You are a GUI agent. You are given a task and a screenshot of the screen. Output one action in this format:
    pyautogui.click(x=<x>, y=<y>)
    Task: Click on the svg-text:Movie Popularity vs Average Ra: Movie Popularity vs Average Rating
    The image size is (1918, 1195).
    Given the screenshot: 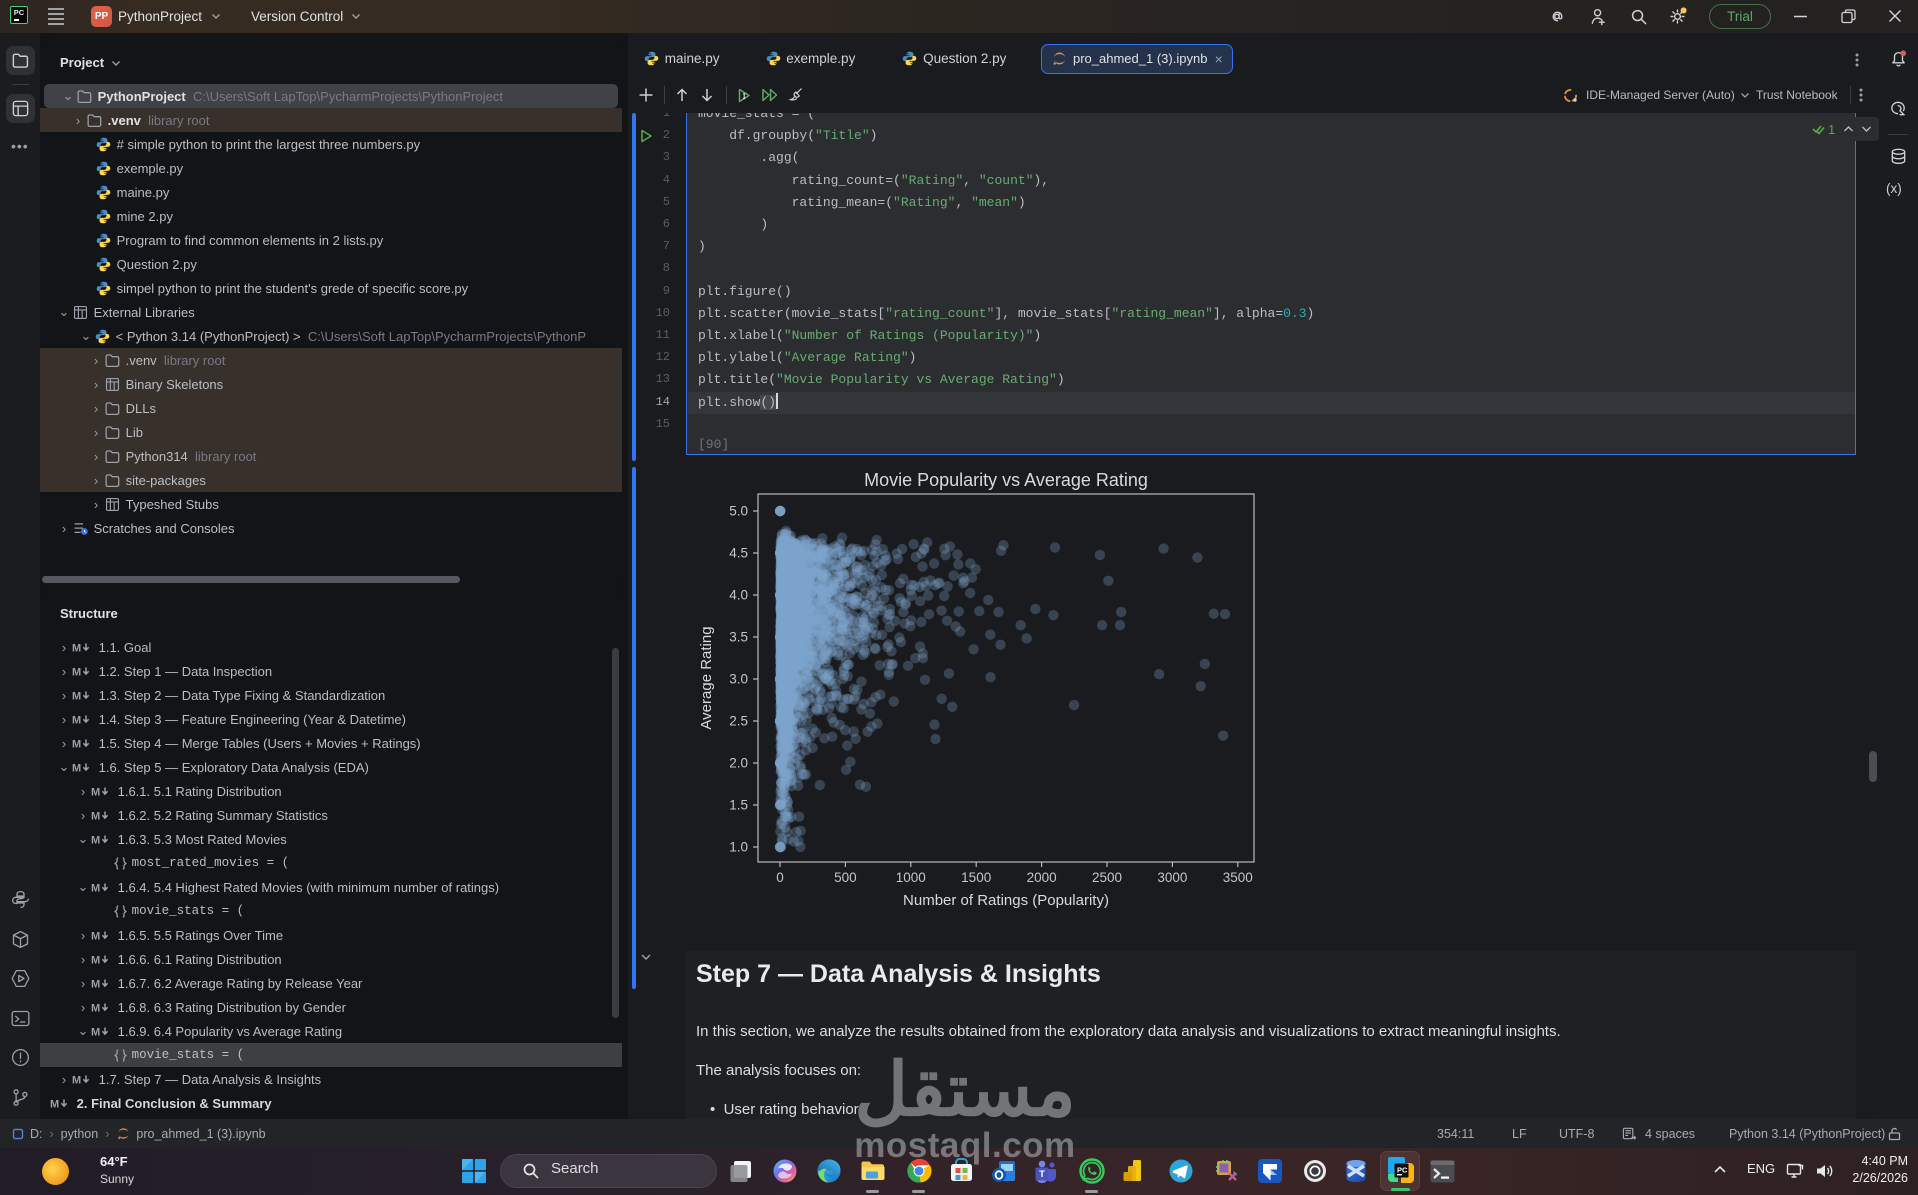 What is the action you would take?
    pyautogui.click(x=1006, y=480)
    